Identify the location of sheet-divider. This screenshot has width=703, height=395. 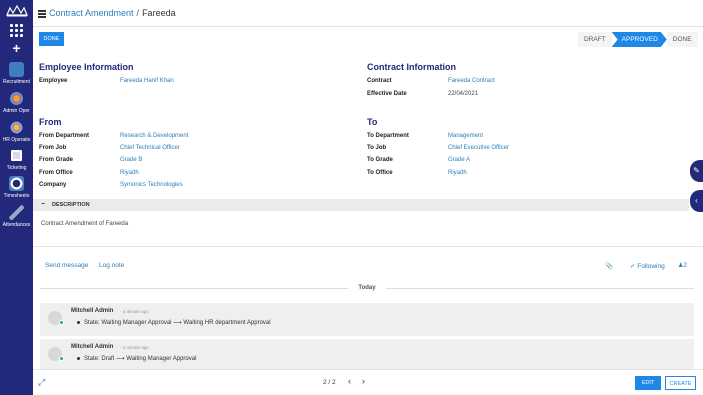
(368, 246).